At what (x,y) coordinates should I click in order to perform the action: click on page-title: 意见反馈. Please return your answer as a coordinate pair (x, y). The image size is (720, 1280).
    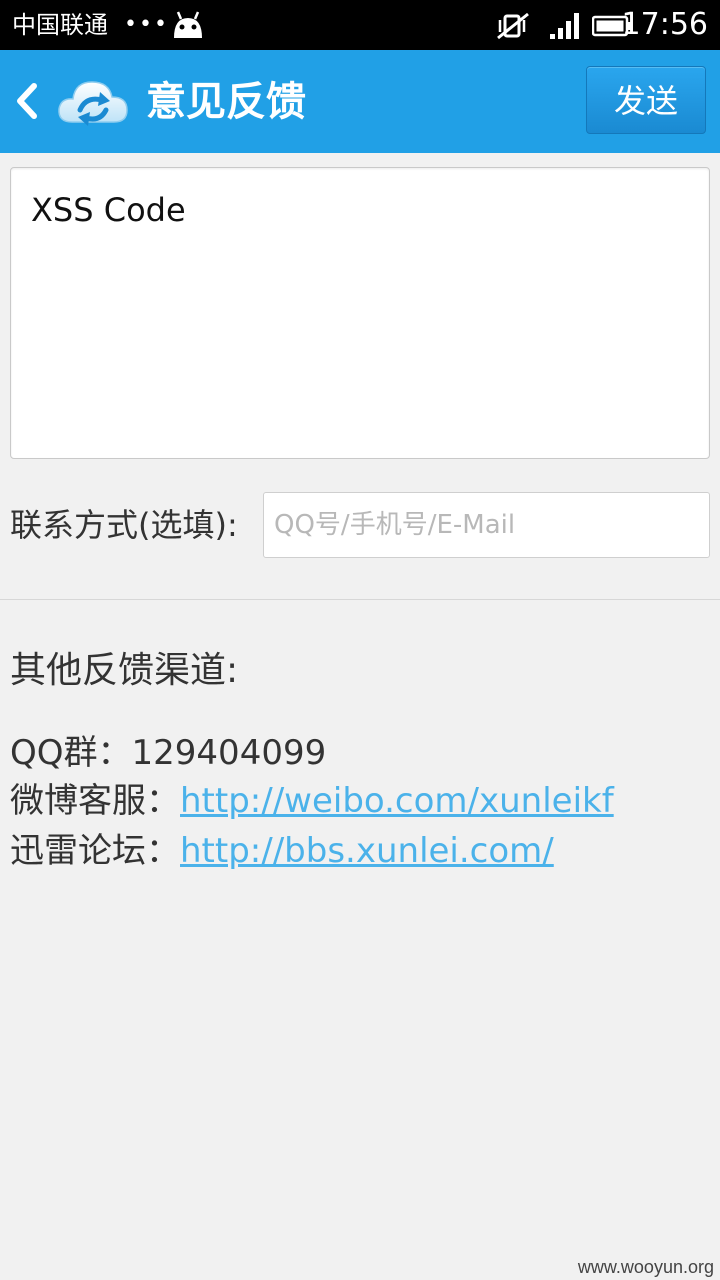
    Looking at the image, I should click on (226, 102).